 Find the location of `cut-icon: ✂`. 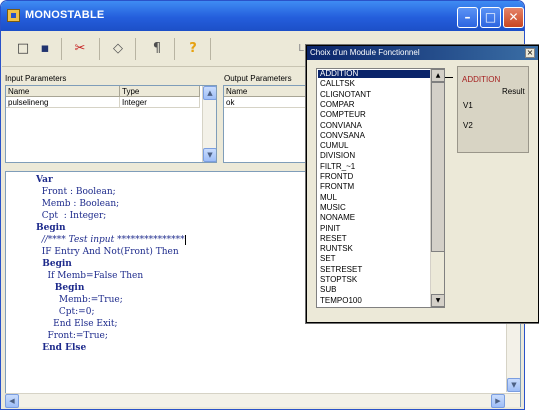

cut-icon: ✂ is located at coordinates (80, 49).